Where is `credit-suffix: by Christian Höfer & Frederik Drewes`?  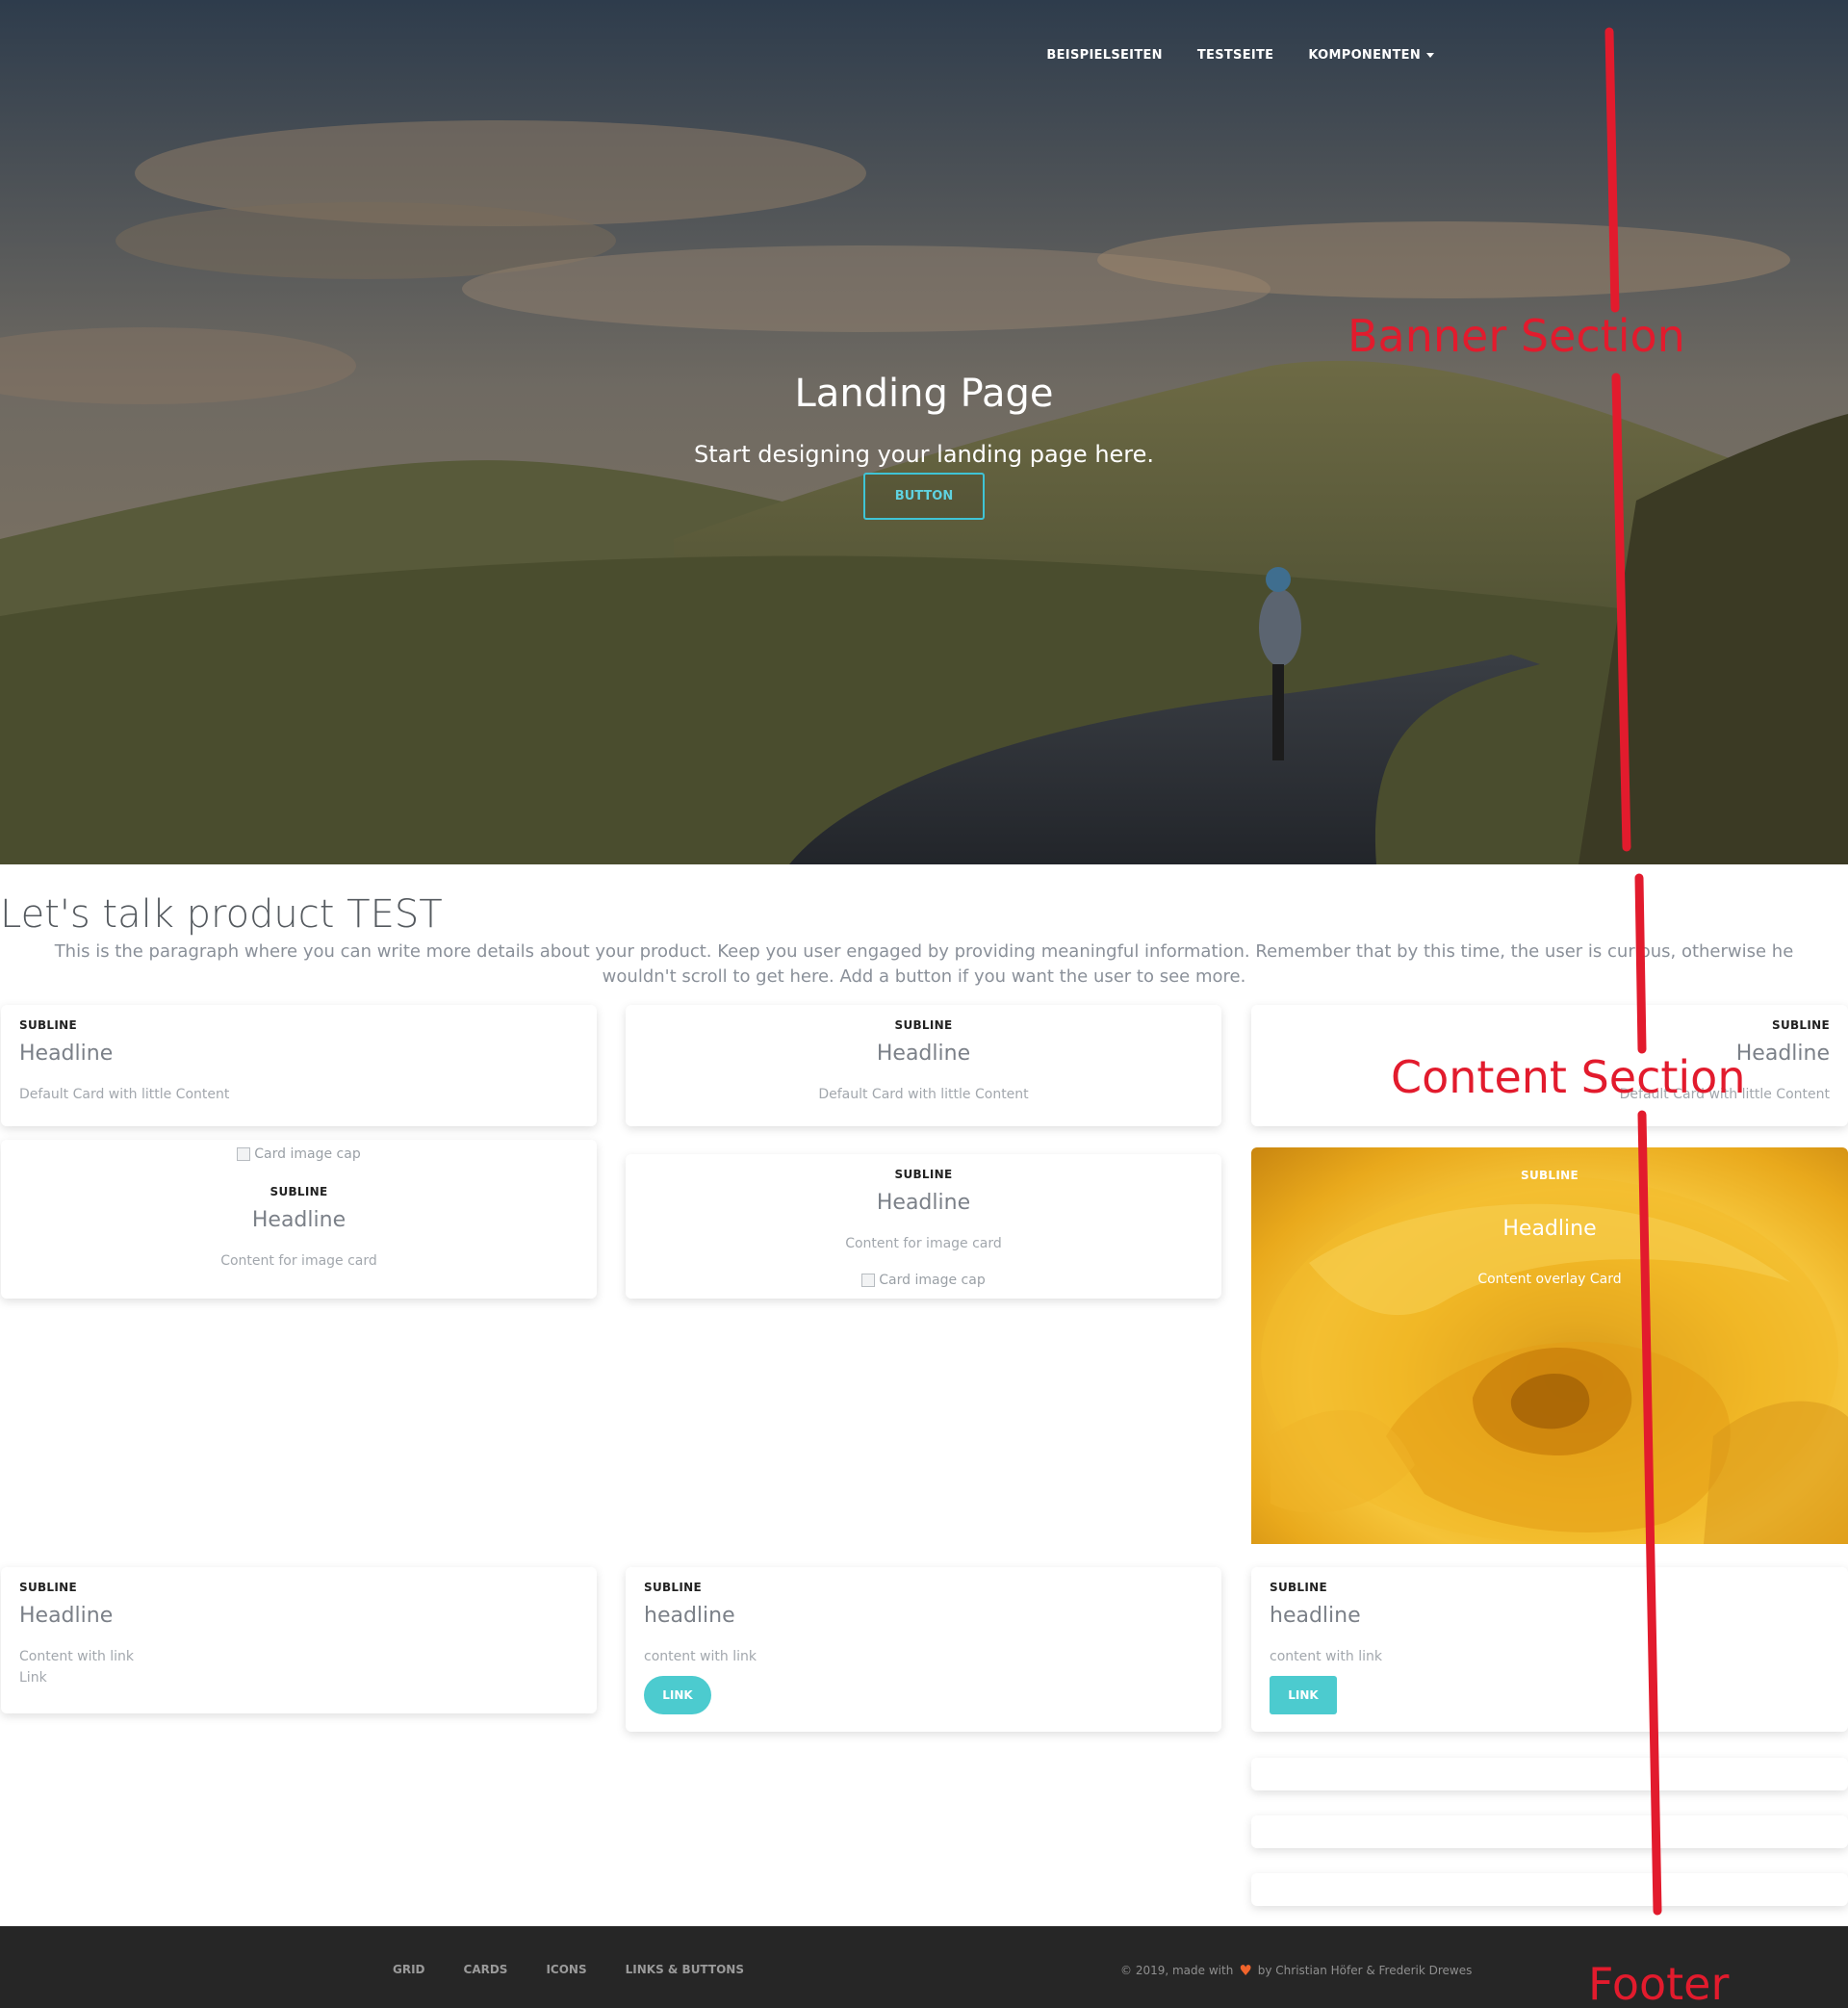
credit-suffix: by Christian Höfer & Frederik Drewes is located at coordinates (1365, 1970).